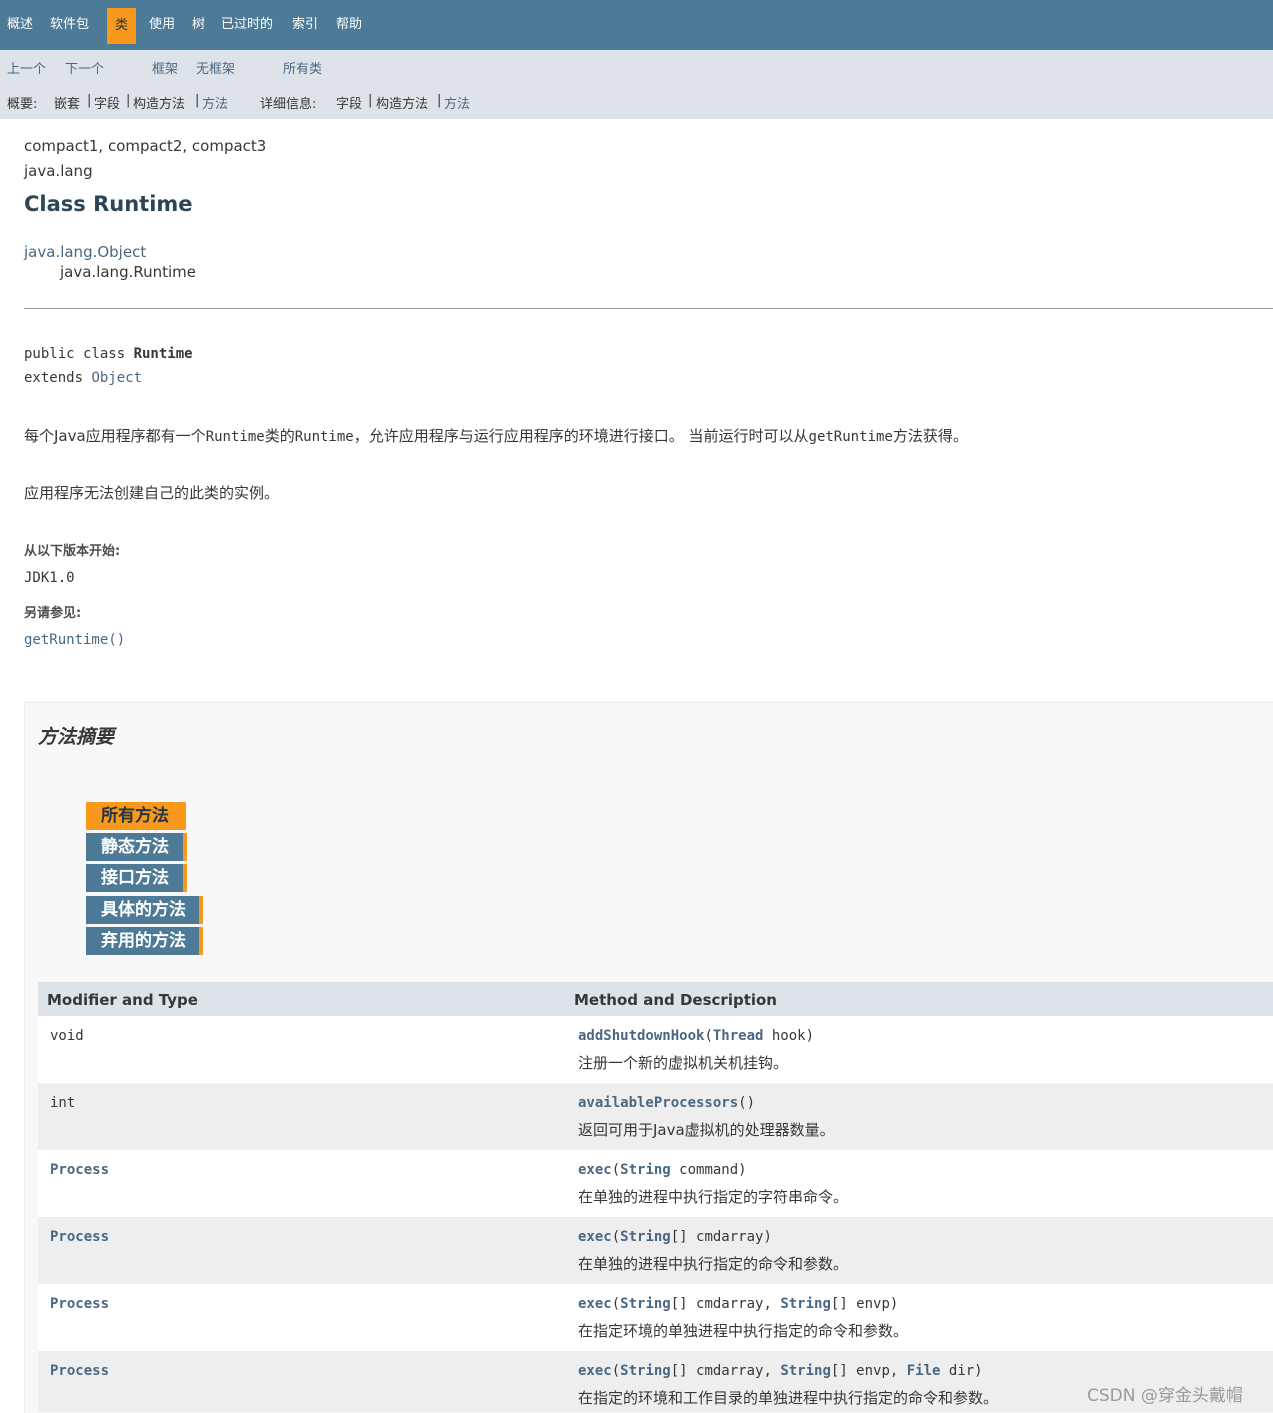 This screenshot has width=1273, height=1413. Describe the element at coordinates (648, 308) in the screenshot. I see `divider` at that location.